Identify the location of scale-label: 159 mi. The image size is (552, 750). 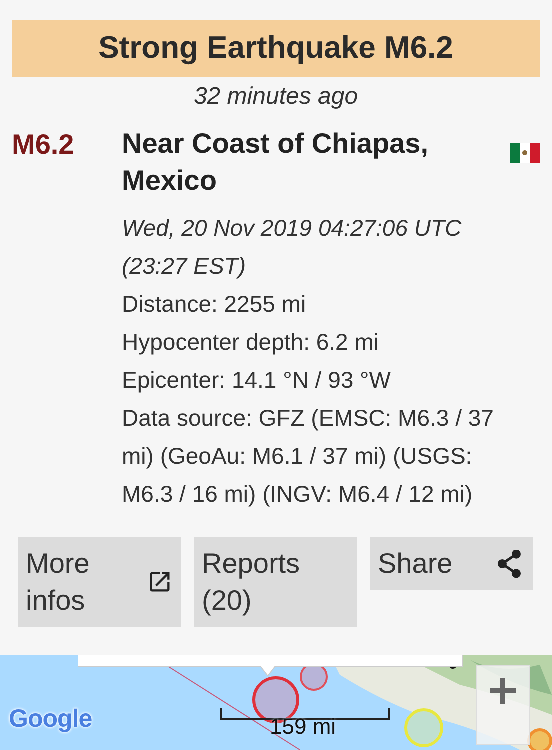
(303, 727).